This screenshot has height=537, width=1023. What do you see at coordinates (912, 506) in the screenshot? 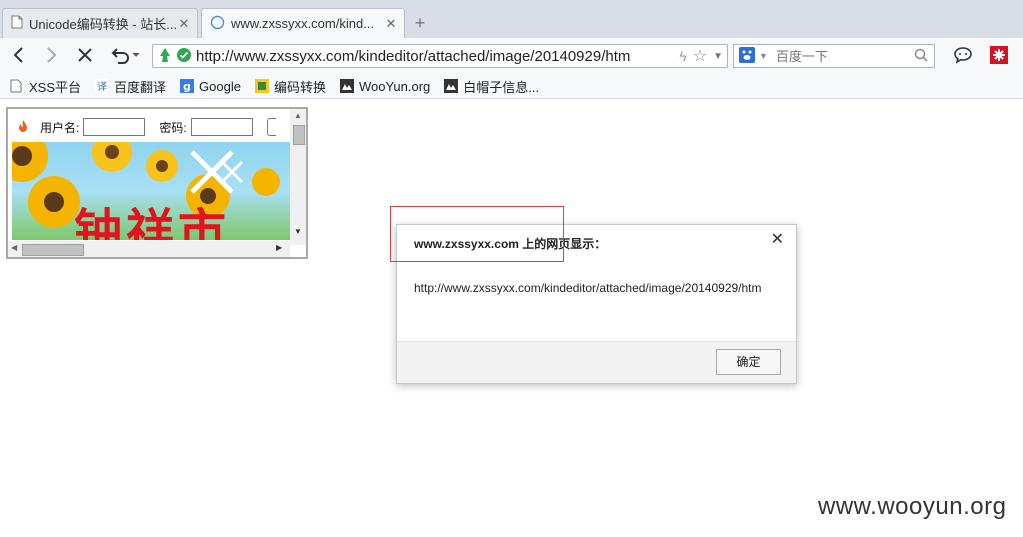
I see `watermark: www.wooyun.org` at bounding box center [912, 506].